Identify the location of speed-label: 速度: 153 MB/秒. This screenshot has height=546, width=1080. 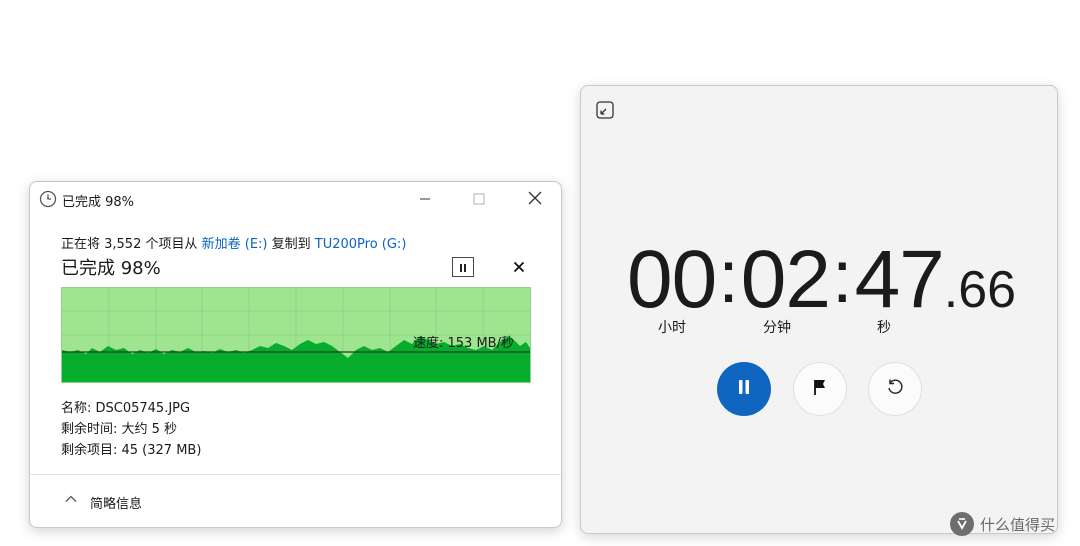
(463, 343).